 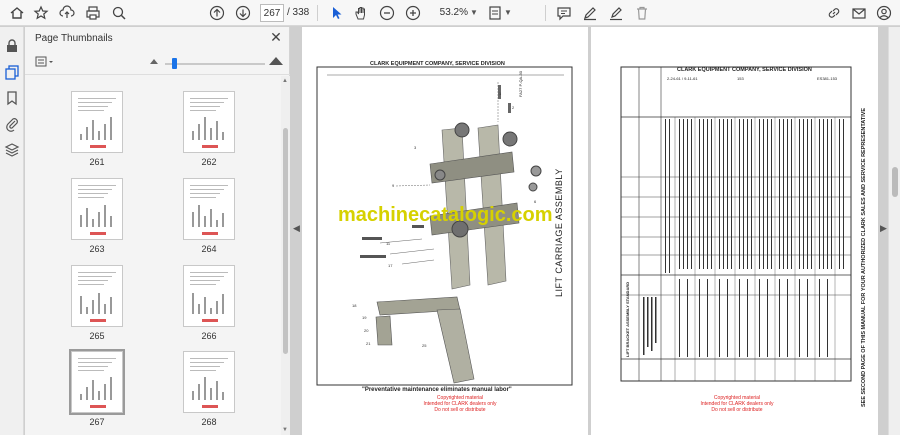 What do you see at coordinates (564, 13) in the screenshot?
I see `comment-icon` at bounding box center [564, 13].